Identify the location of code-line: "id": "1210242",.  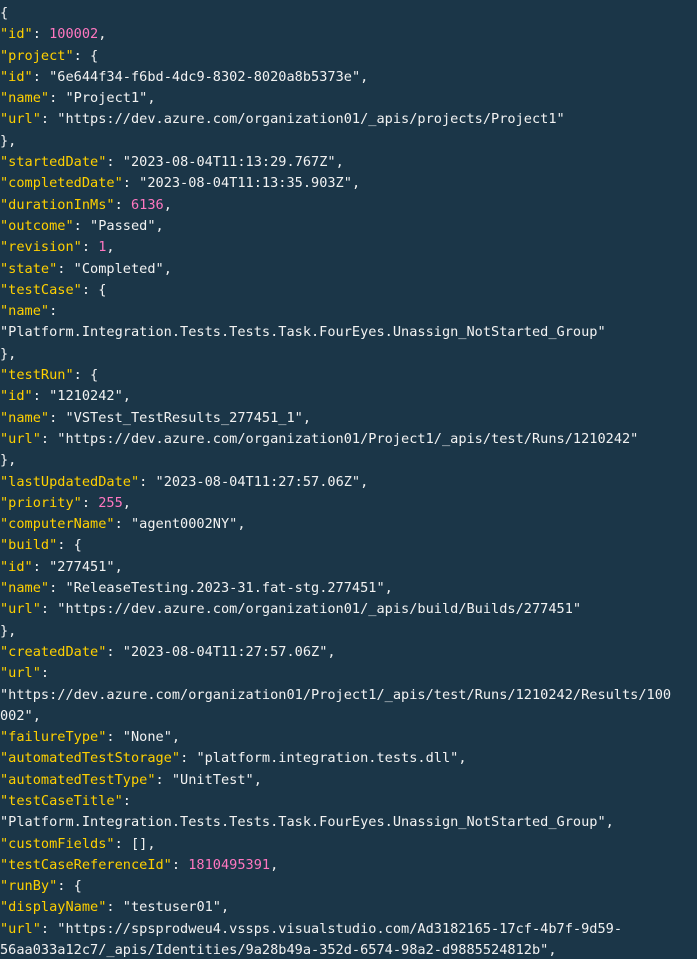
(348, 396).